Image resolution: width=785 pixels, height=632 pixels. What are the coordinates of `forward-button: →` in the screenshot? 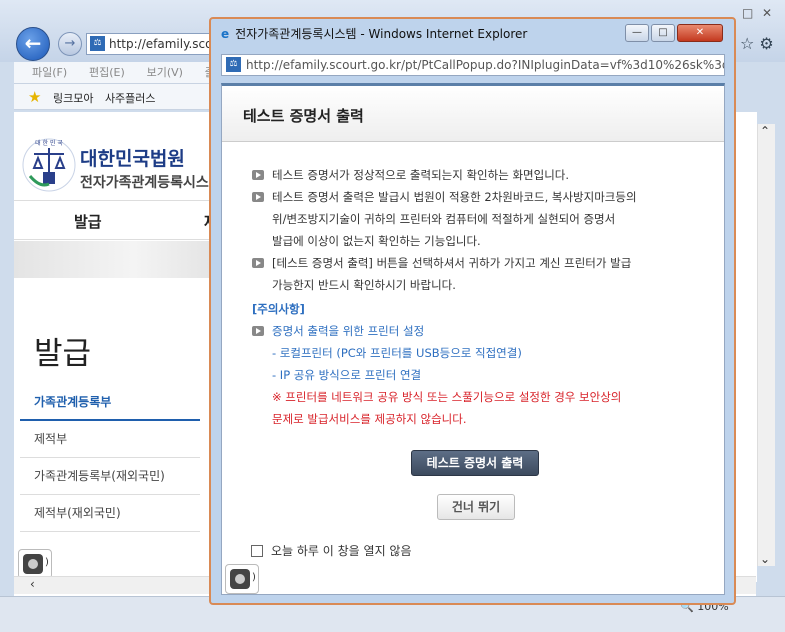 It's located at (70, 44).